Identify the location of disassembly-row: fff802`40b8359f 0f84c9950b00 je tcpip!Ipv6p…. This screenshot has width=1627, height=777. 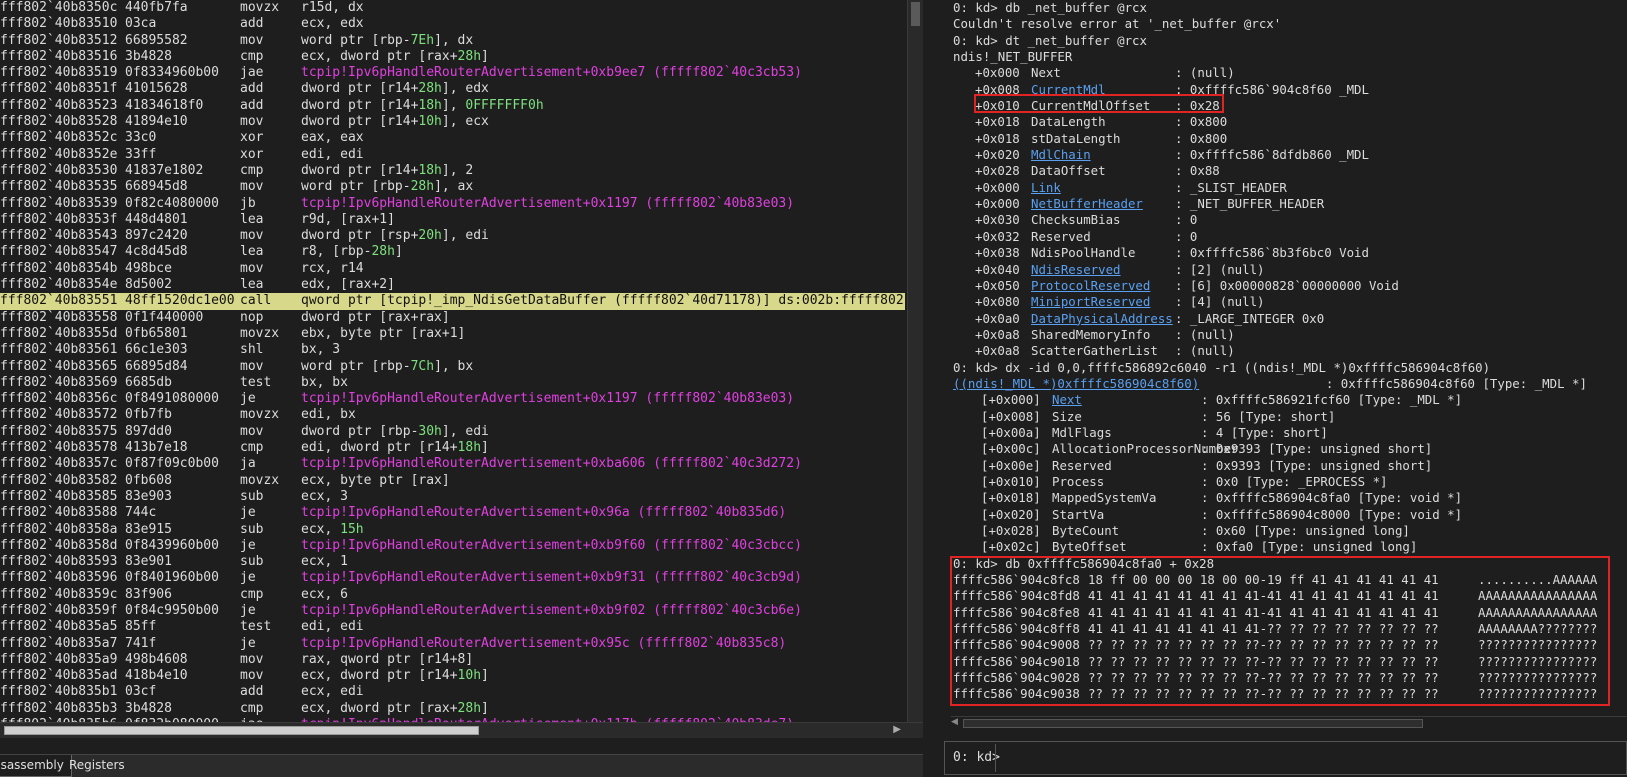
(452, 611).